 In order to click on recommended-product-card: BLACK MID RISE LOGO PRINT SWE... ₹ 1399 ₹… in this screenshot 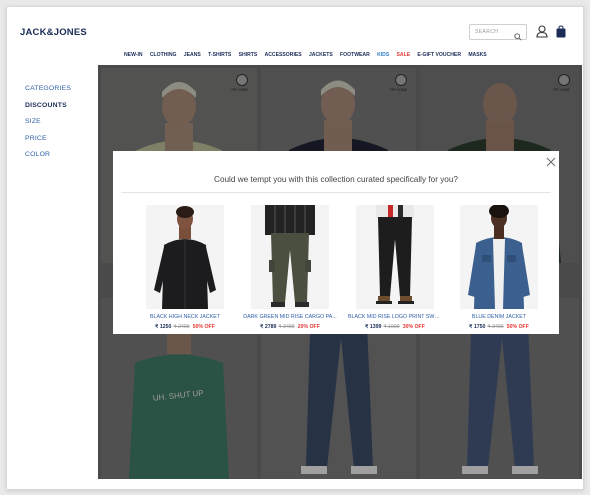, I will do `click(395, 267)`.